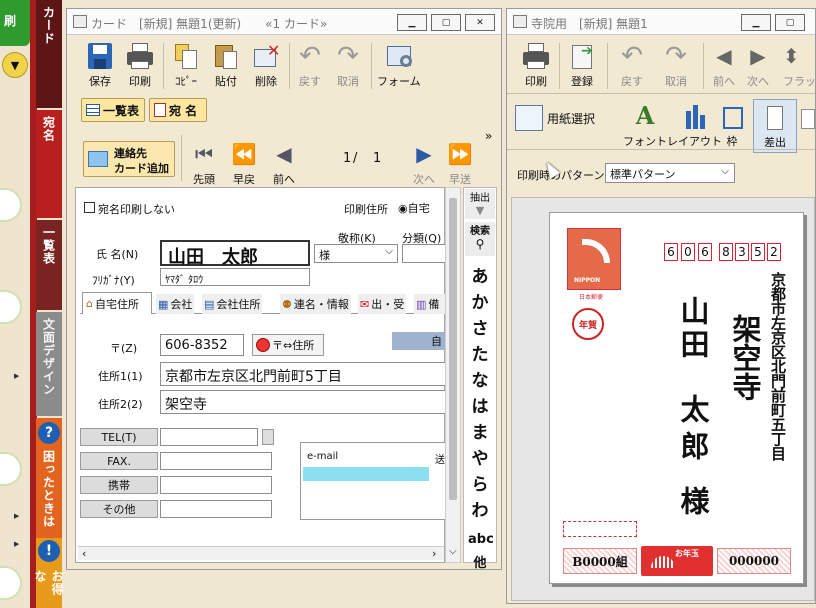  What do you see at coordinates (414, 208) in the screenshot?
I see `print-address-radio: ◉自宅` at bounding box center [414, 208].